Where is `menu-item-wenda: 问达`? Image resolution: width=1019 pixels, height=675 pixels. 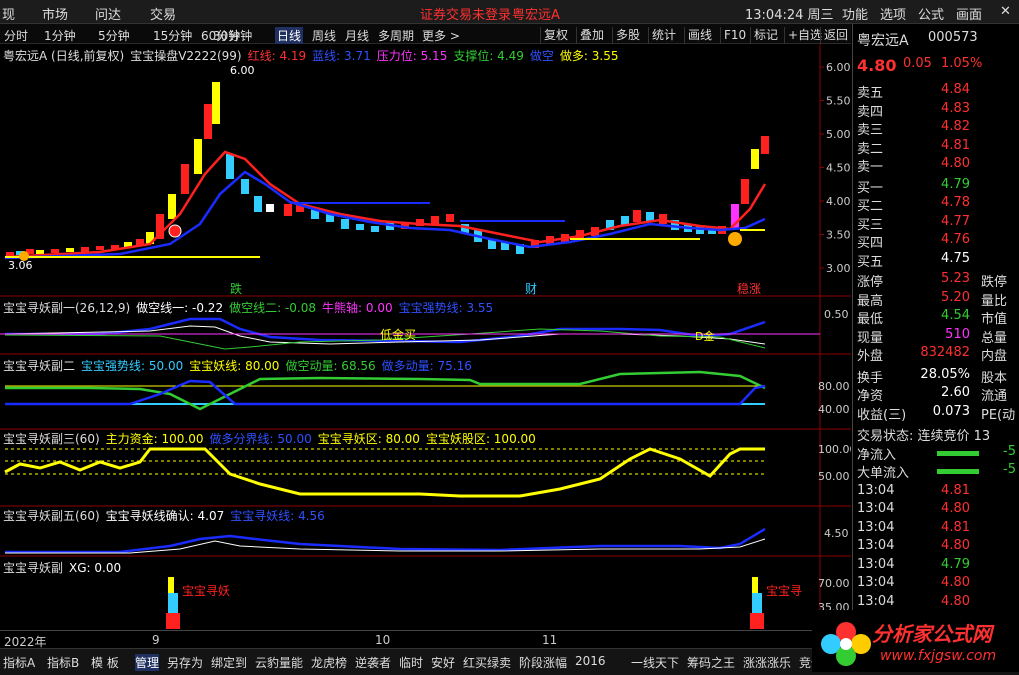
menu-item-wenda: 问达 is located at coordinates (108, 13).